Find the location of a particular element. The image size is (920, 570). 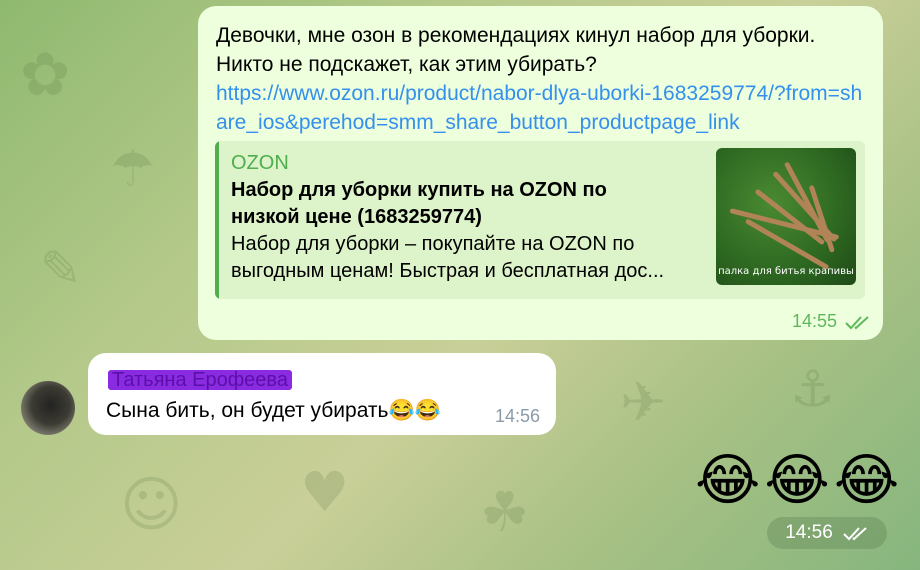

outgoing-meta: 14:55 is located at coordinates (831, 321).